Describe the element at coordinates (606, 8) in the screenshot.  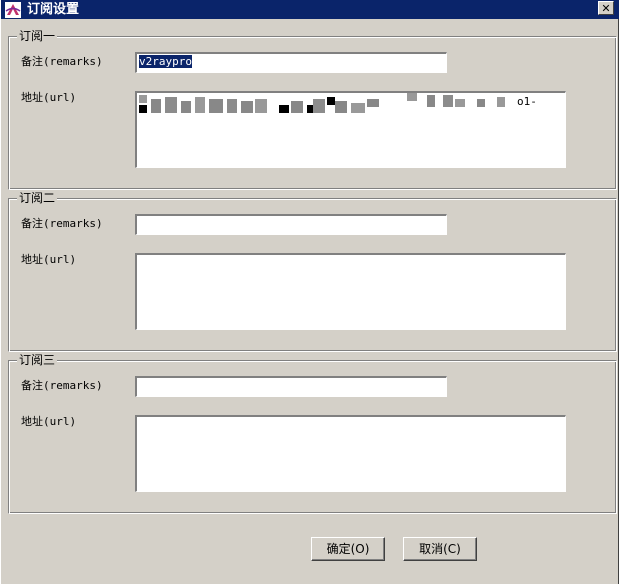
I see `close-icon: ✕` at that location.